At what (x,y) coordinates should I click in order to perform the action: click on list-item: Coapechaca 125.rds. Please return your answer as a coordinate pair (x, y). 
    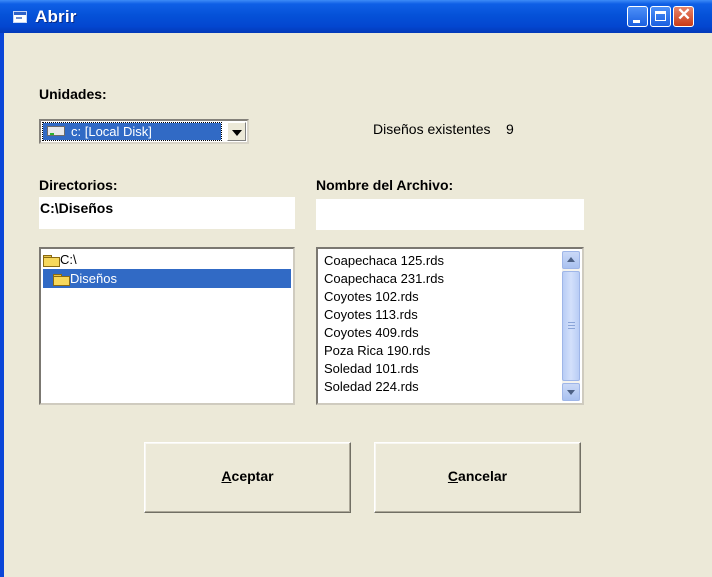
    Looking at the image, I should click on (384, 261).